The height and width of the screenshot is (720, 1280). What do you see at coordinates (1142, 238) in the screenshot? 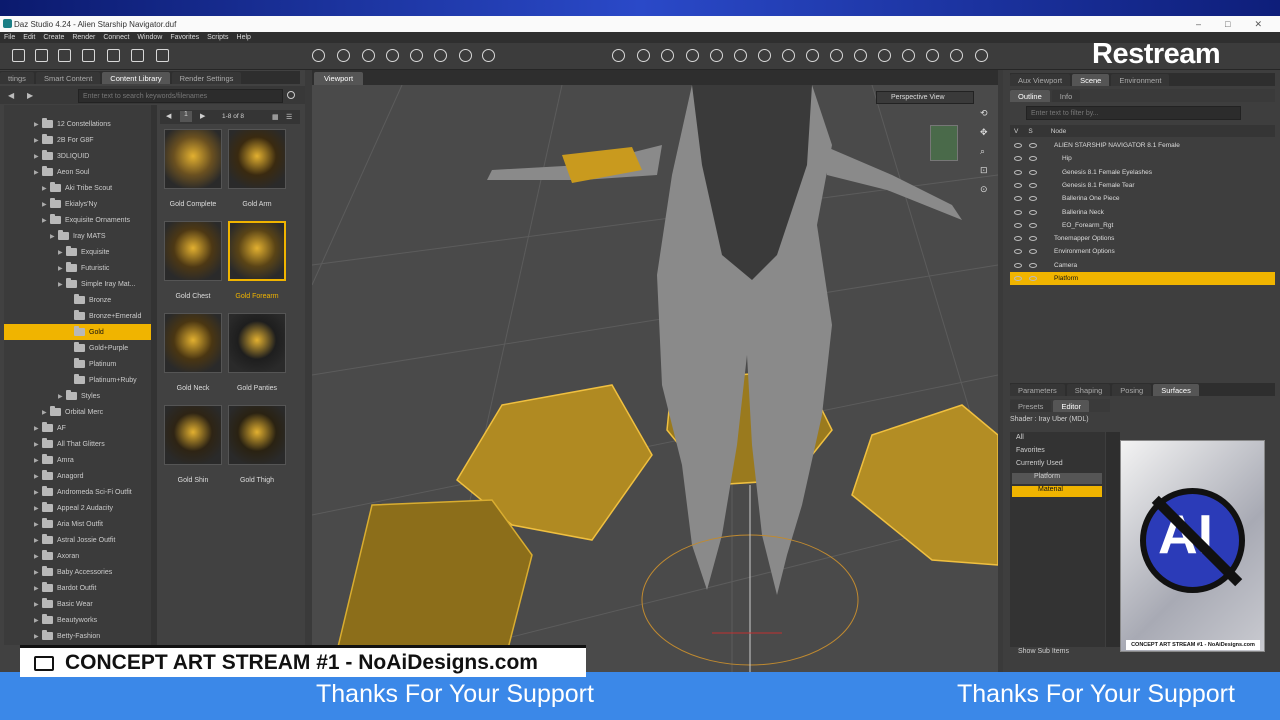
I see `scene-node: Tonemapper Options` at bounding box center [1142, 238].